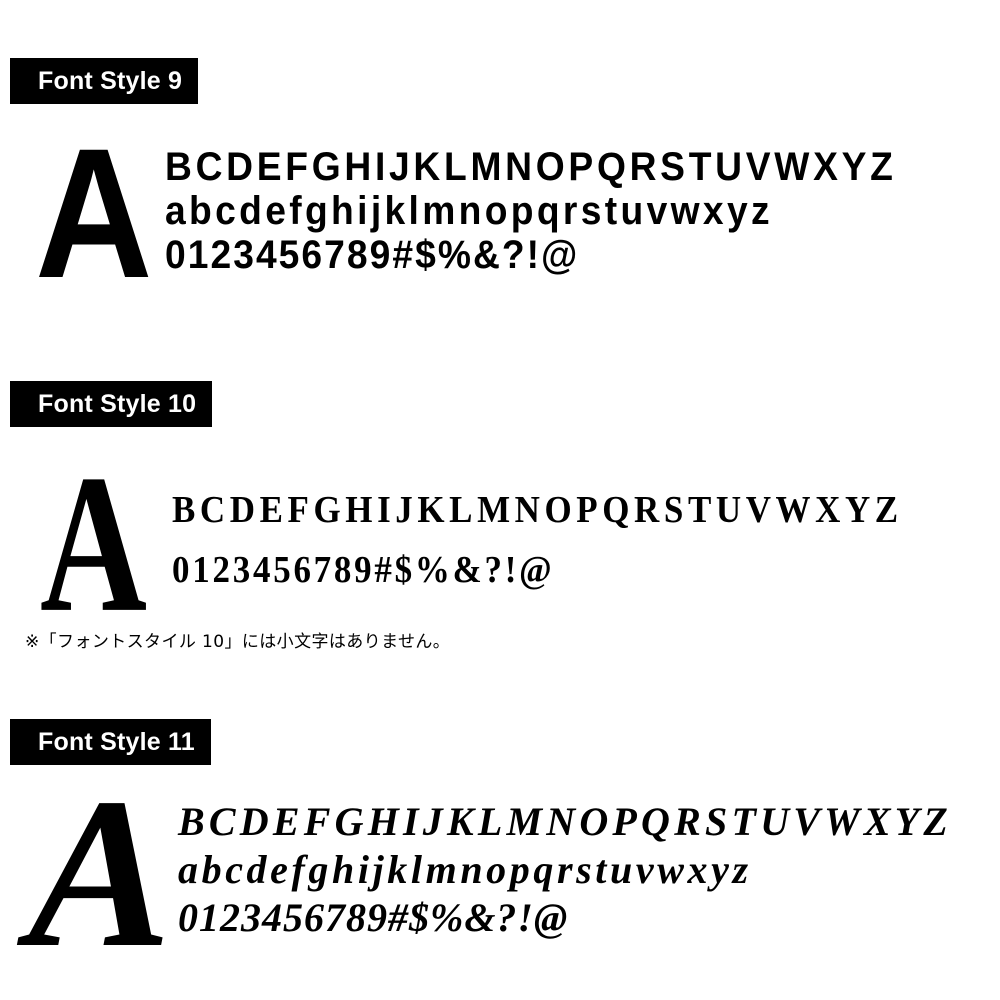 This screenshot has height=1000, width=1000. Describe the element at coordinates (537, 510) in the screenshot. I see `uppercase-row-font-style-10: BCDEFGHIJKLMNOPQRSTUVWXYZ` at that location.